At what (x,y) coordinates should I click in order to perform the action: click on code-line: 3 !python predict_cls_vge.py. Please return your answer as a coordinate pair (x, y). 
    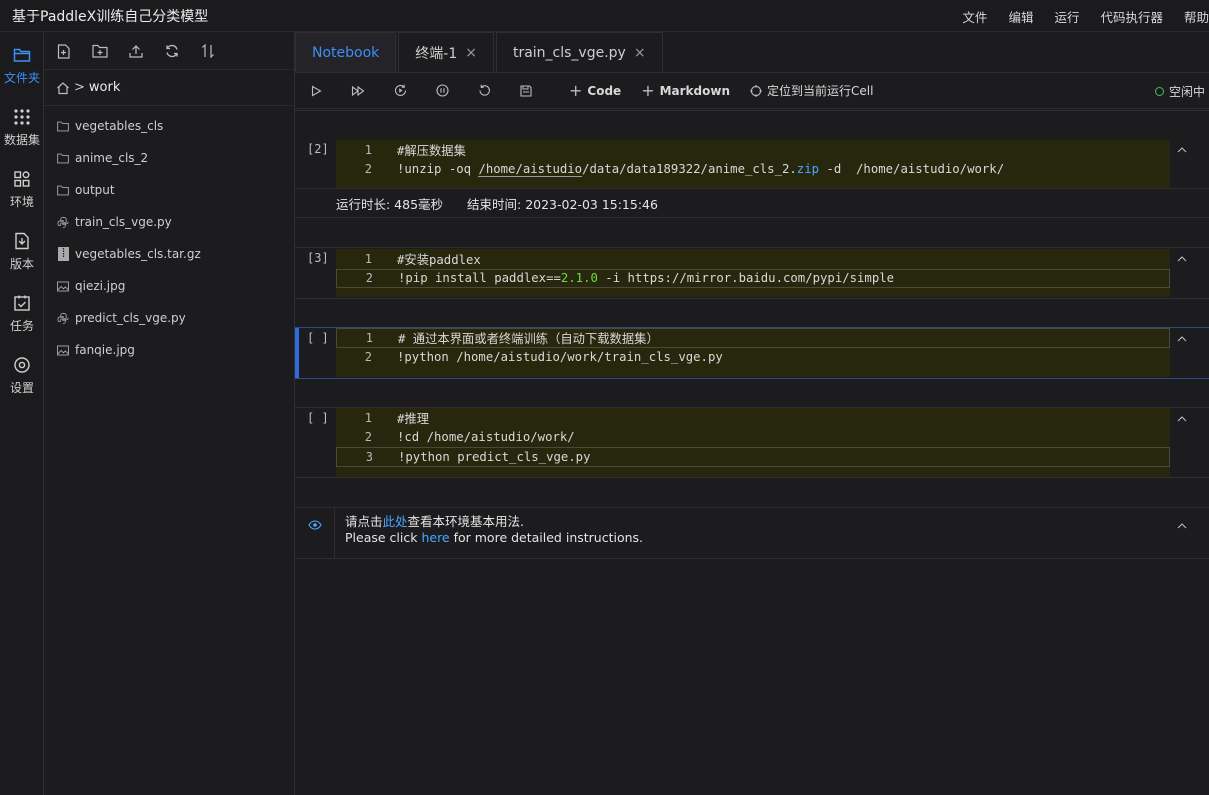
    Looking at the image, I should click on (753, 457).